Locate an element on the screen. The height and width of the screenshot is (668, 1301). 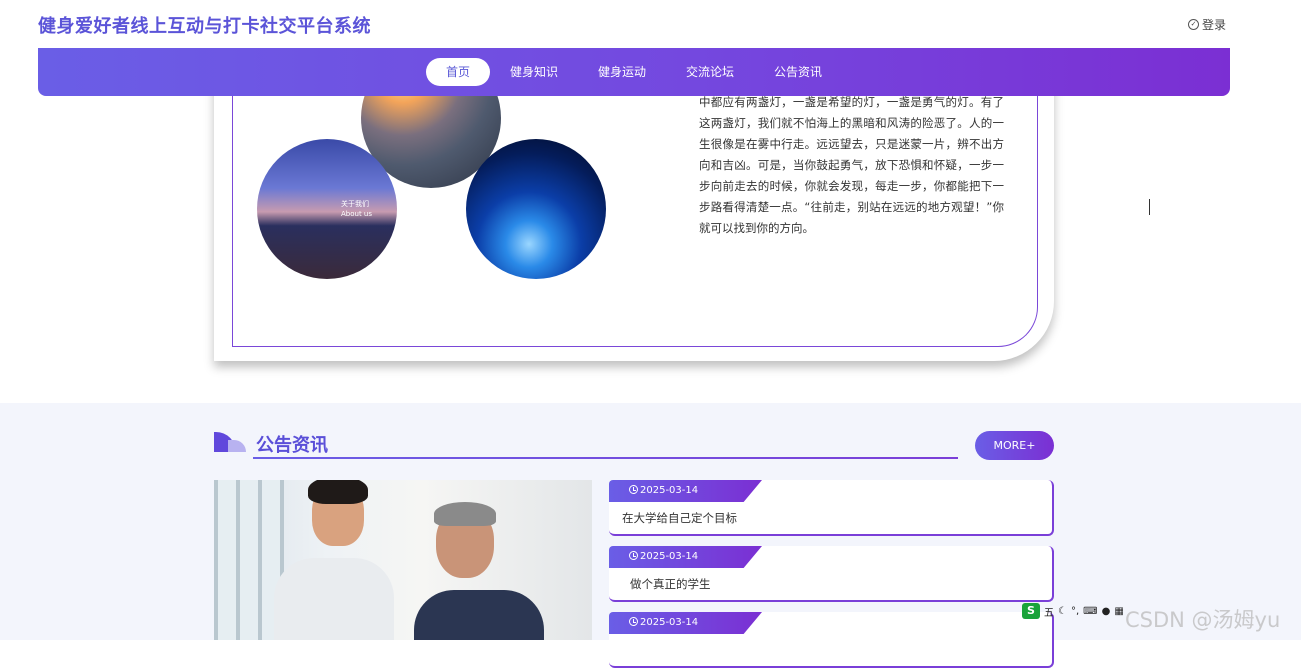
watermark: CSDN @汤姆yu is located at coordinates (1203, 620).